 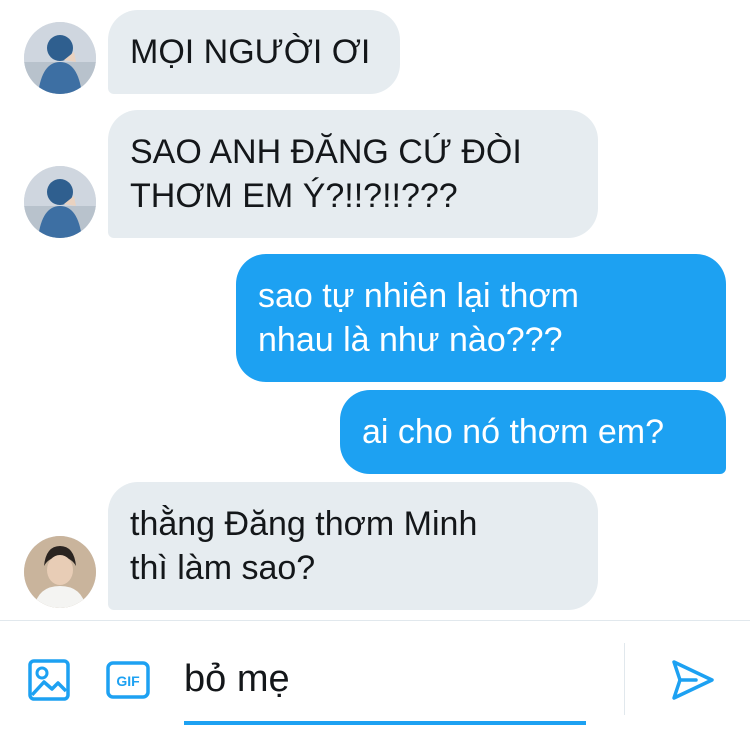 I want to click on image-icon, so click(x=49, y=682).